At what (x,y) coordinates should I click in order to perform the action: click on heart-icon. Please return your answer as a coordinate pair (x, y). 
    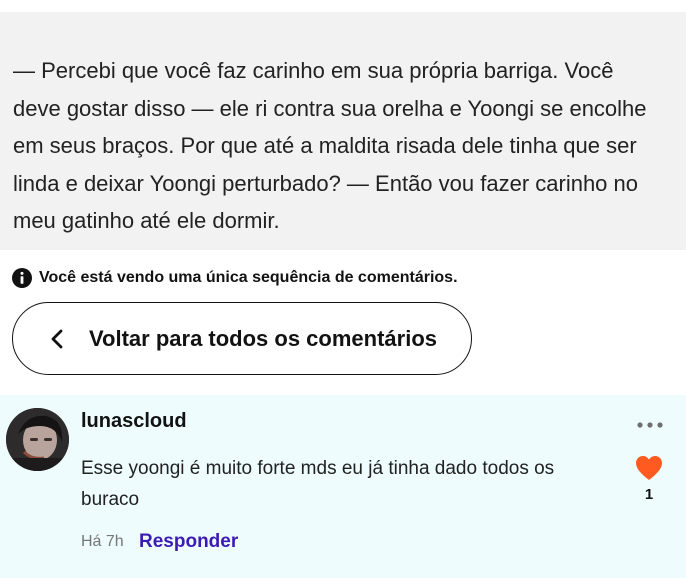
    Looking at the image, I should click on (649, 468).